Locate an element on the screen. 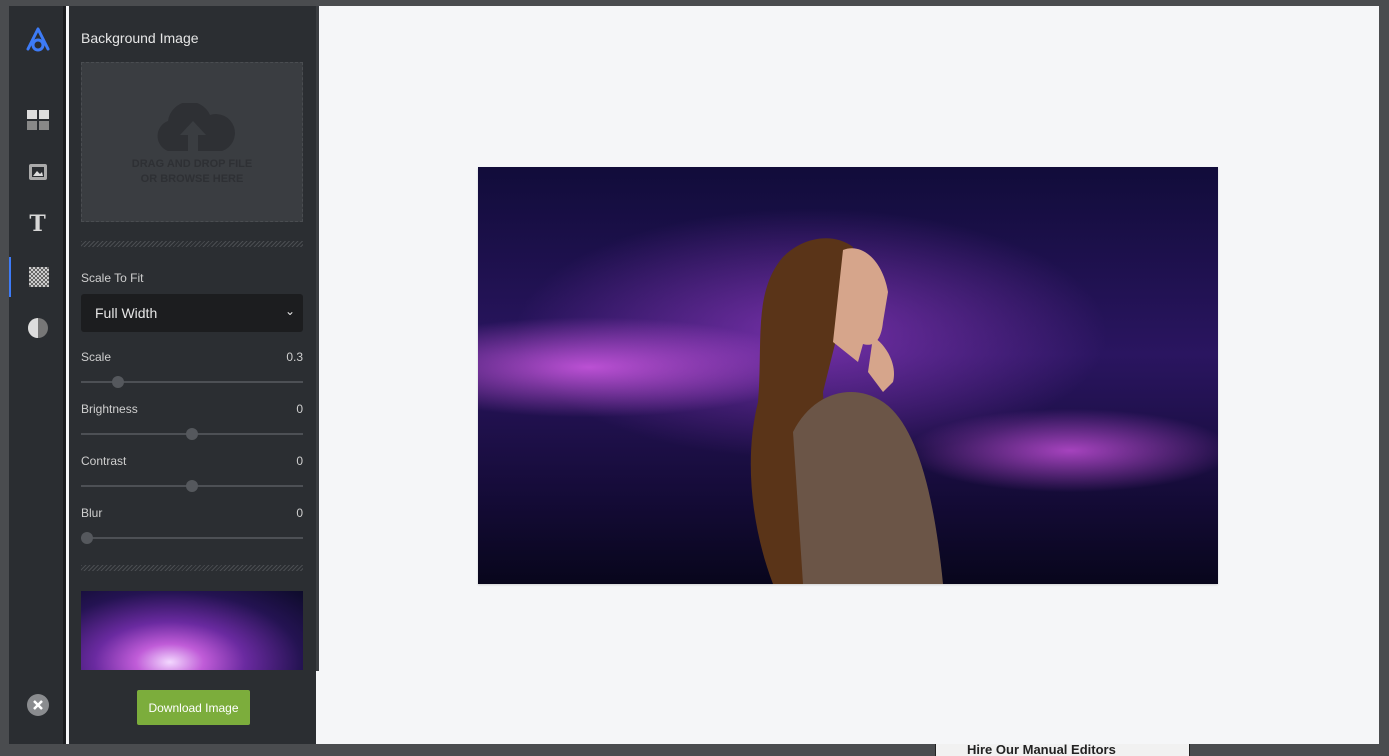 The height and width of the screenshot is (756, 1389). hire-editors-text: Hire Our Manual Editors is located at coordinates (1041, 750).